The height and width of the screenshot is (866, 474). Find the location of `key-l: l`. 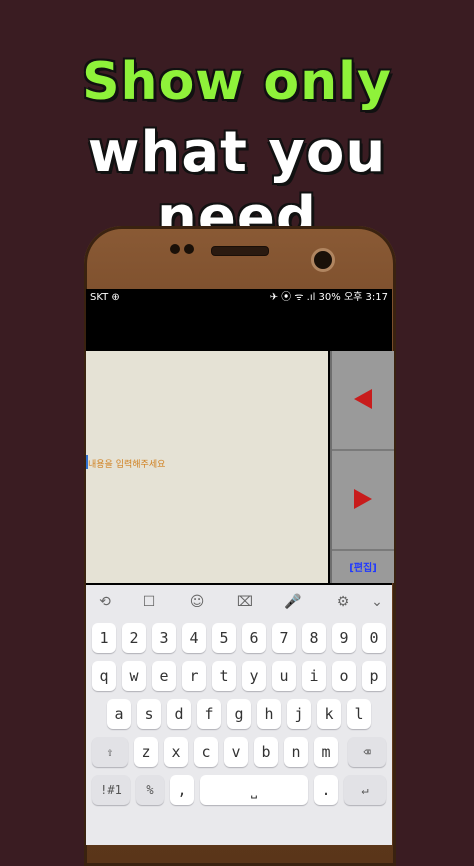

key-l: l is located at coordinates (359, 714).